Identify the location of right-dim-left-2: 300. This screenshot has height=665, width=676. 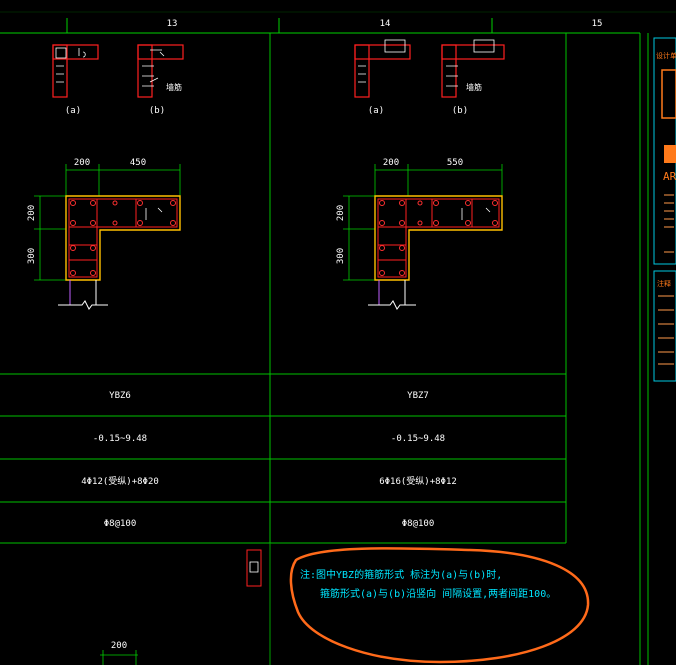
(341, 256).